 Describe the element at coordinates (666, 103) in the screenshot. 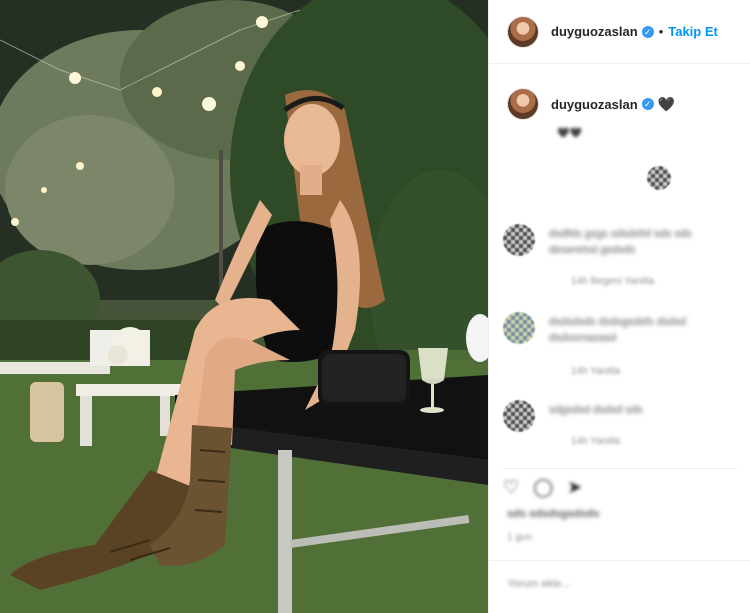

I see `heart-icon: 🖤` at that location.